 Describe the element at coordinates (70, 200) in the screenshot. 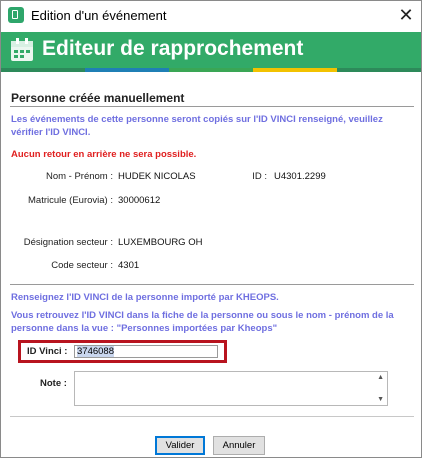

I see `matricule-label: Matricule (Eurovia) :` at that location.